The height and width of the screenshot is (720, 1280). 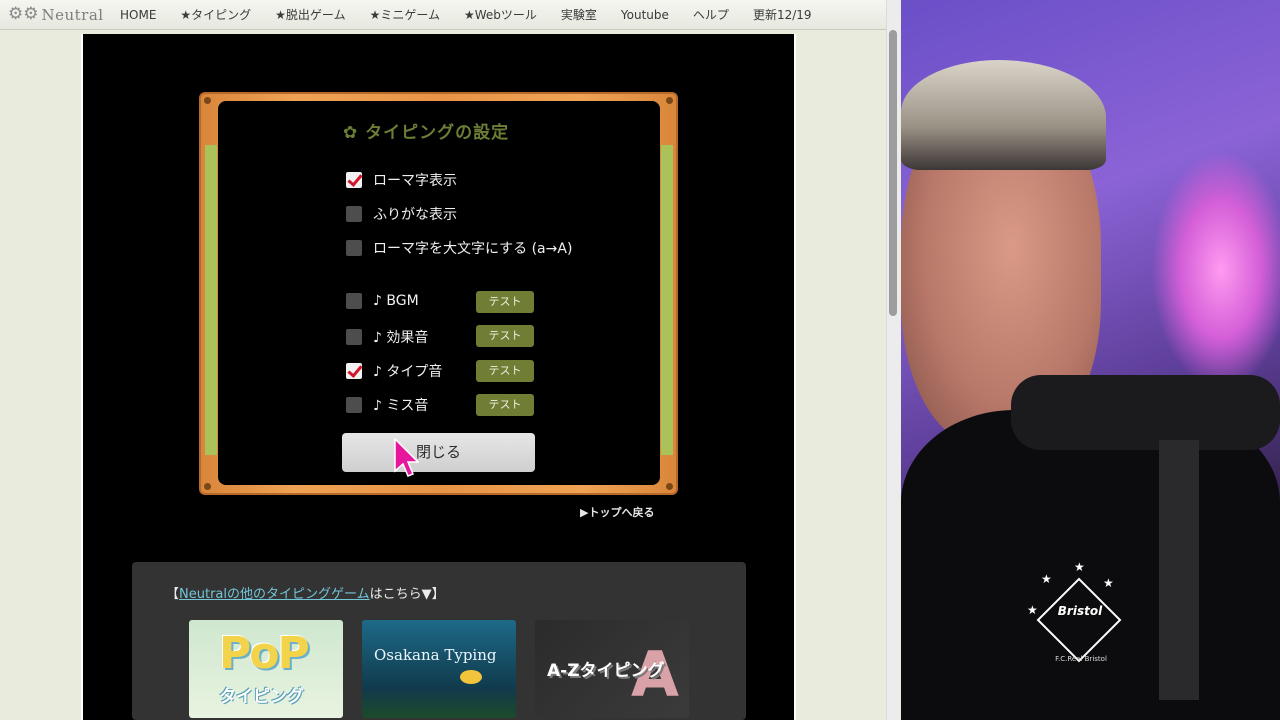 What do you see at coordinates (401, 214) in the screenshot?
I see `option-furigana-display: ふりがな表示` at bounding box center [401, 214].